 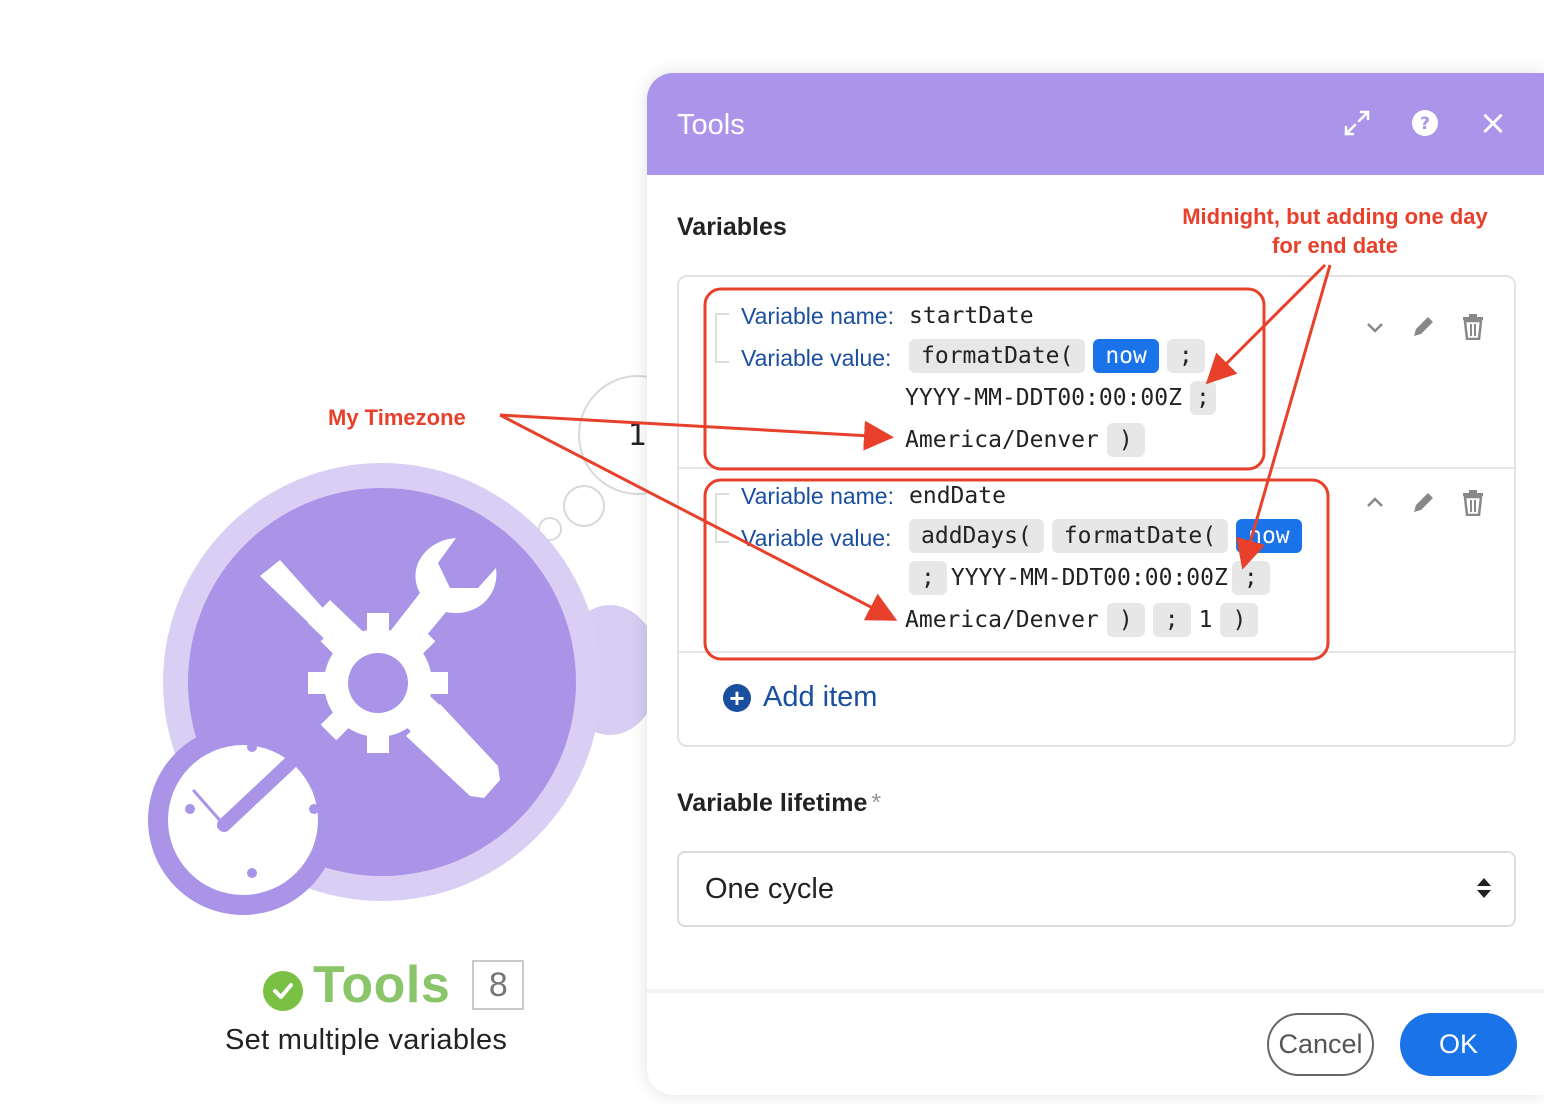 What do you see at coordinates (1095, 124) in the screenshot?
I see `dialog-header: Tools ? ×` at bounding box center [1095, 124].